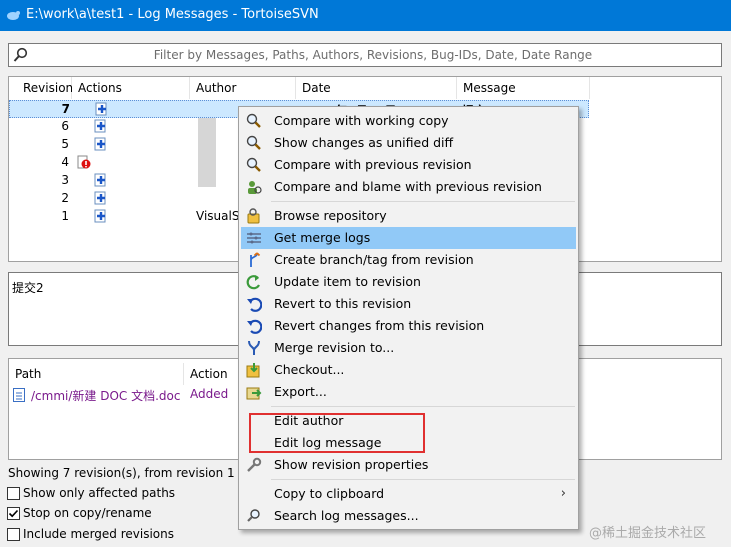 Image resolution: width=731 pixels, height=547 pixels. Describe the element at coordinates (408, 260) in the screenshot. I see `menu-item-create-branch-tag: Create branch/tag from revision` at that location.